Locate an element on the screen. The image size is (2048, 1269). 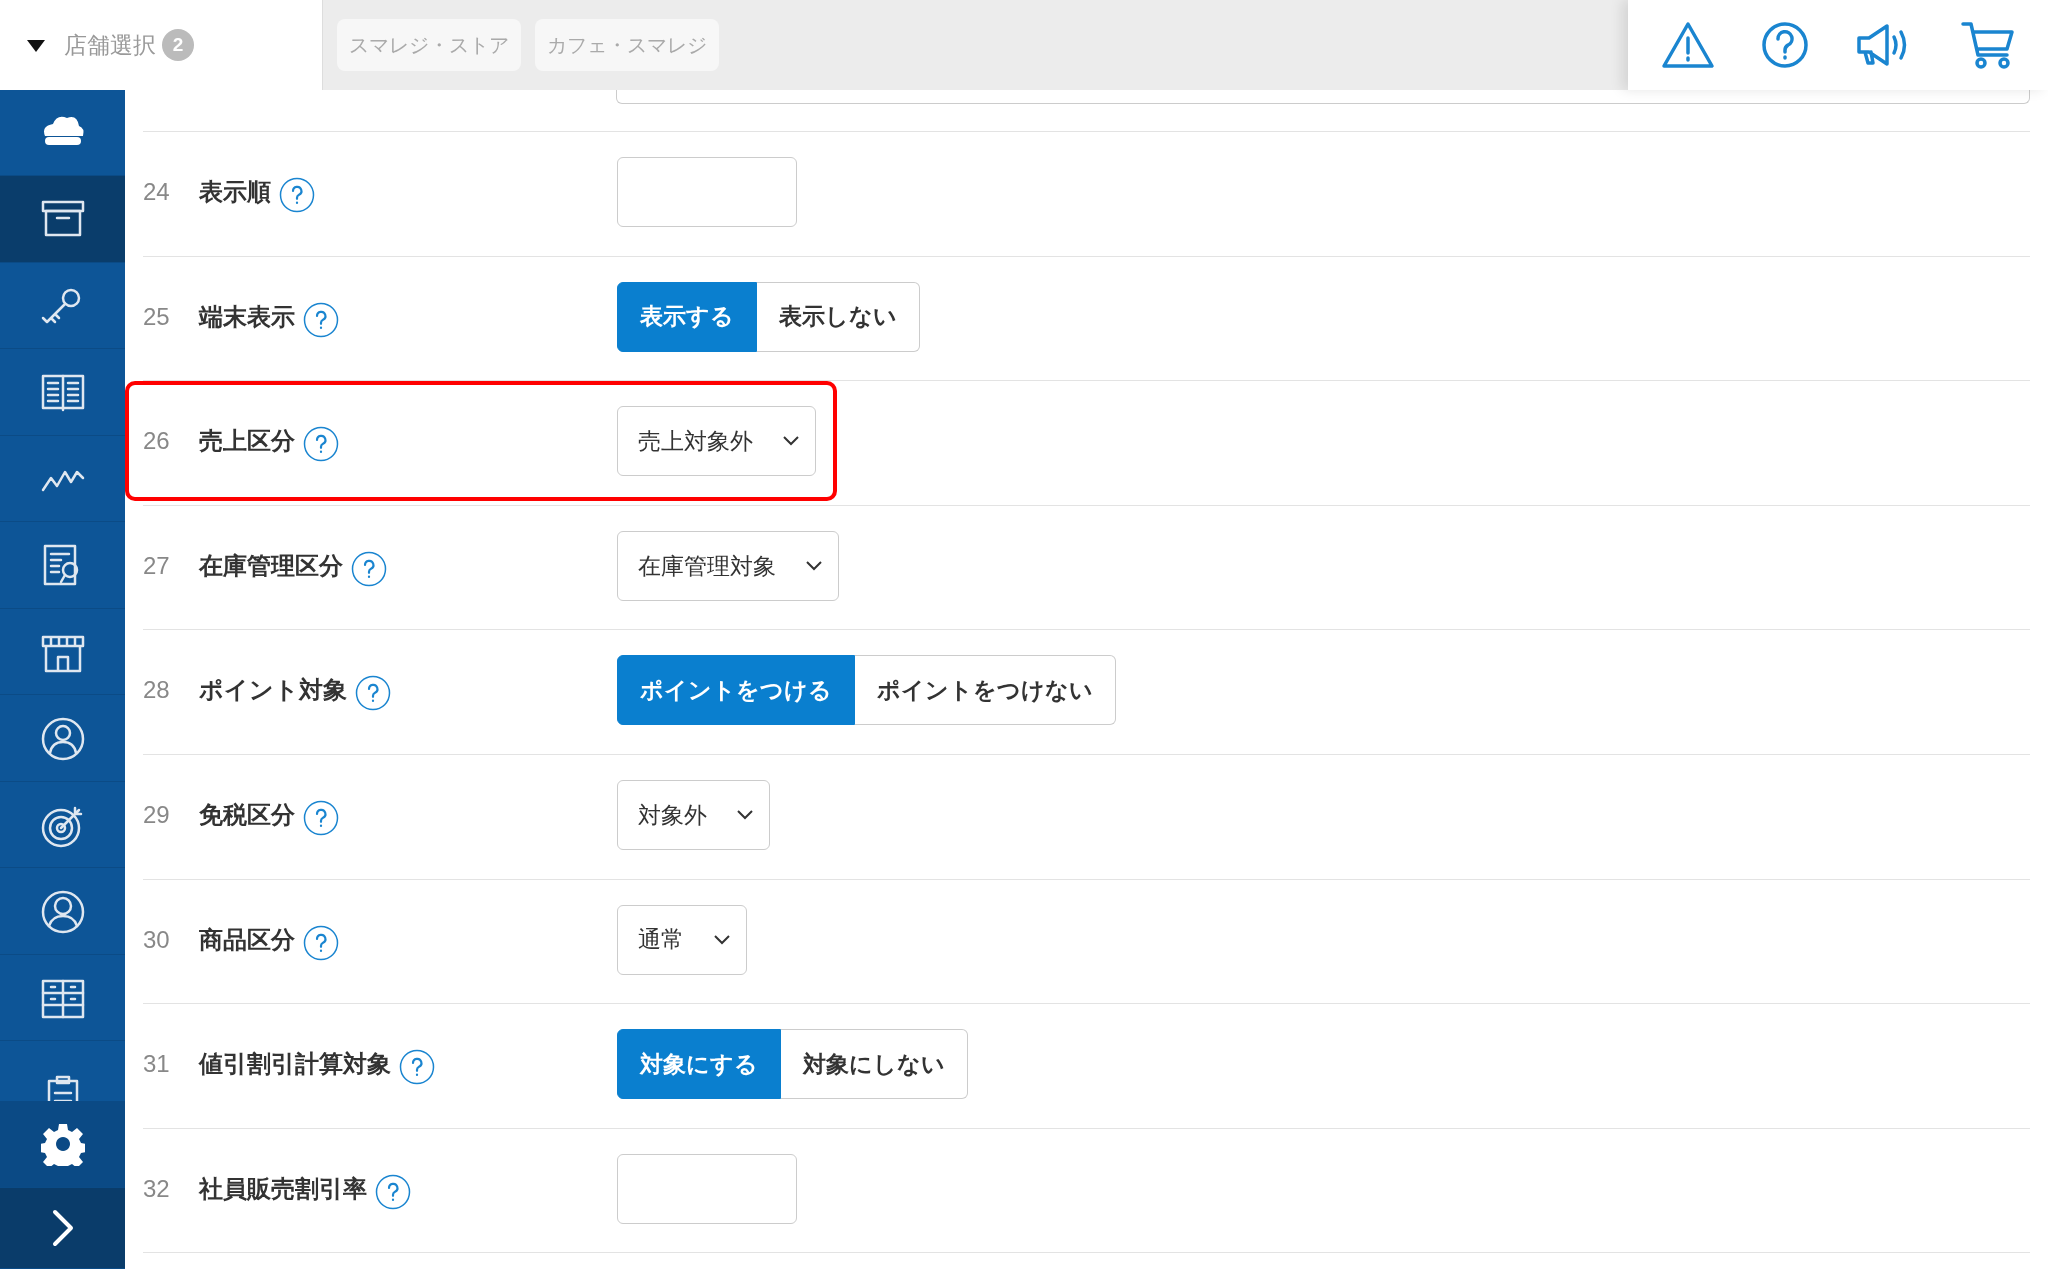
toggle-option: 対象にしない is located at coordinates (874, 1064).